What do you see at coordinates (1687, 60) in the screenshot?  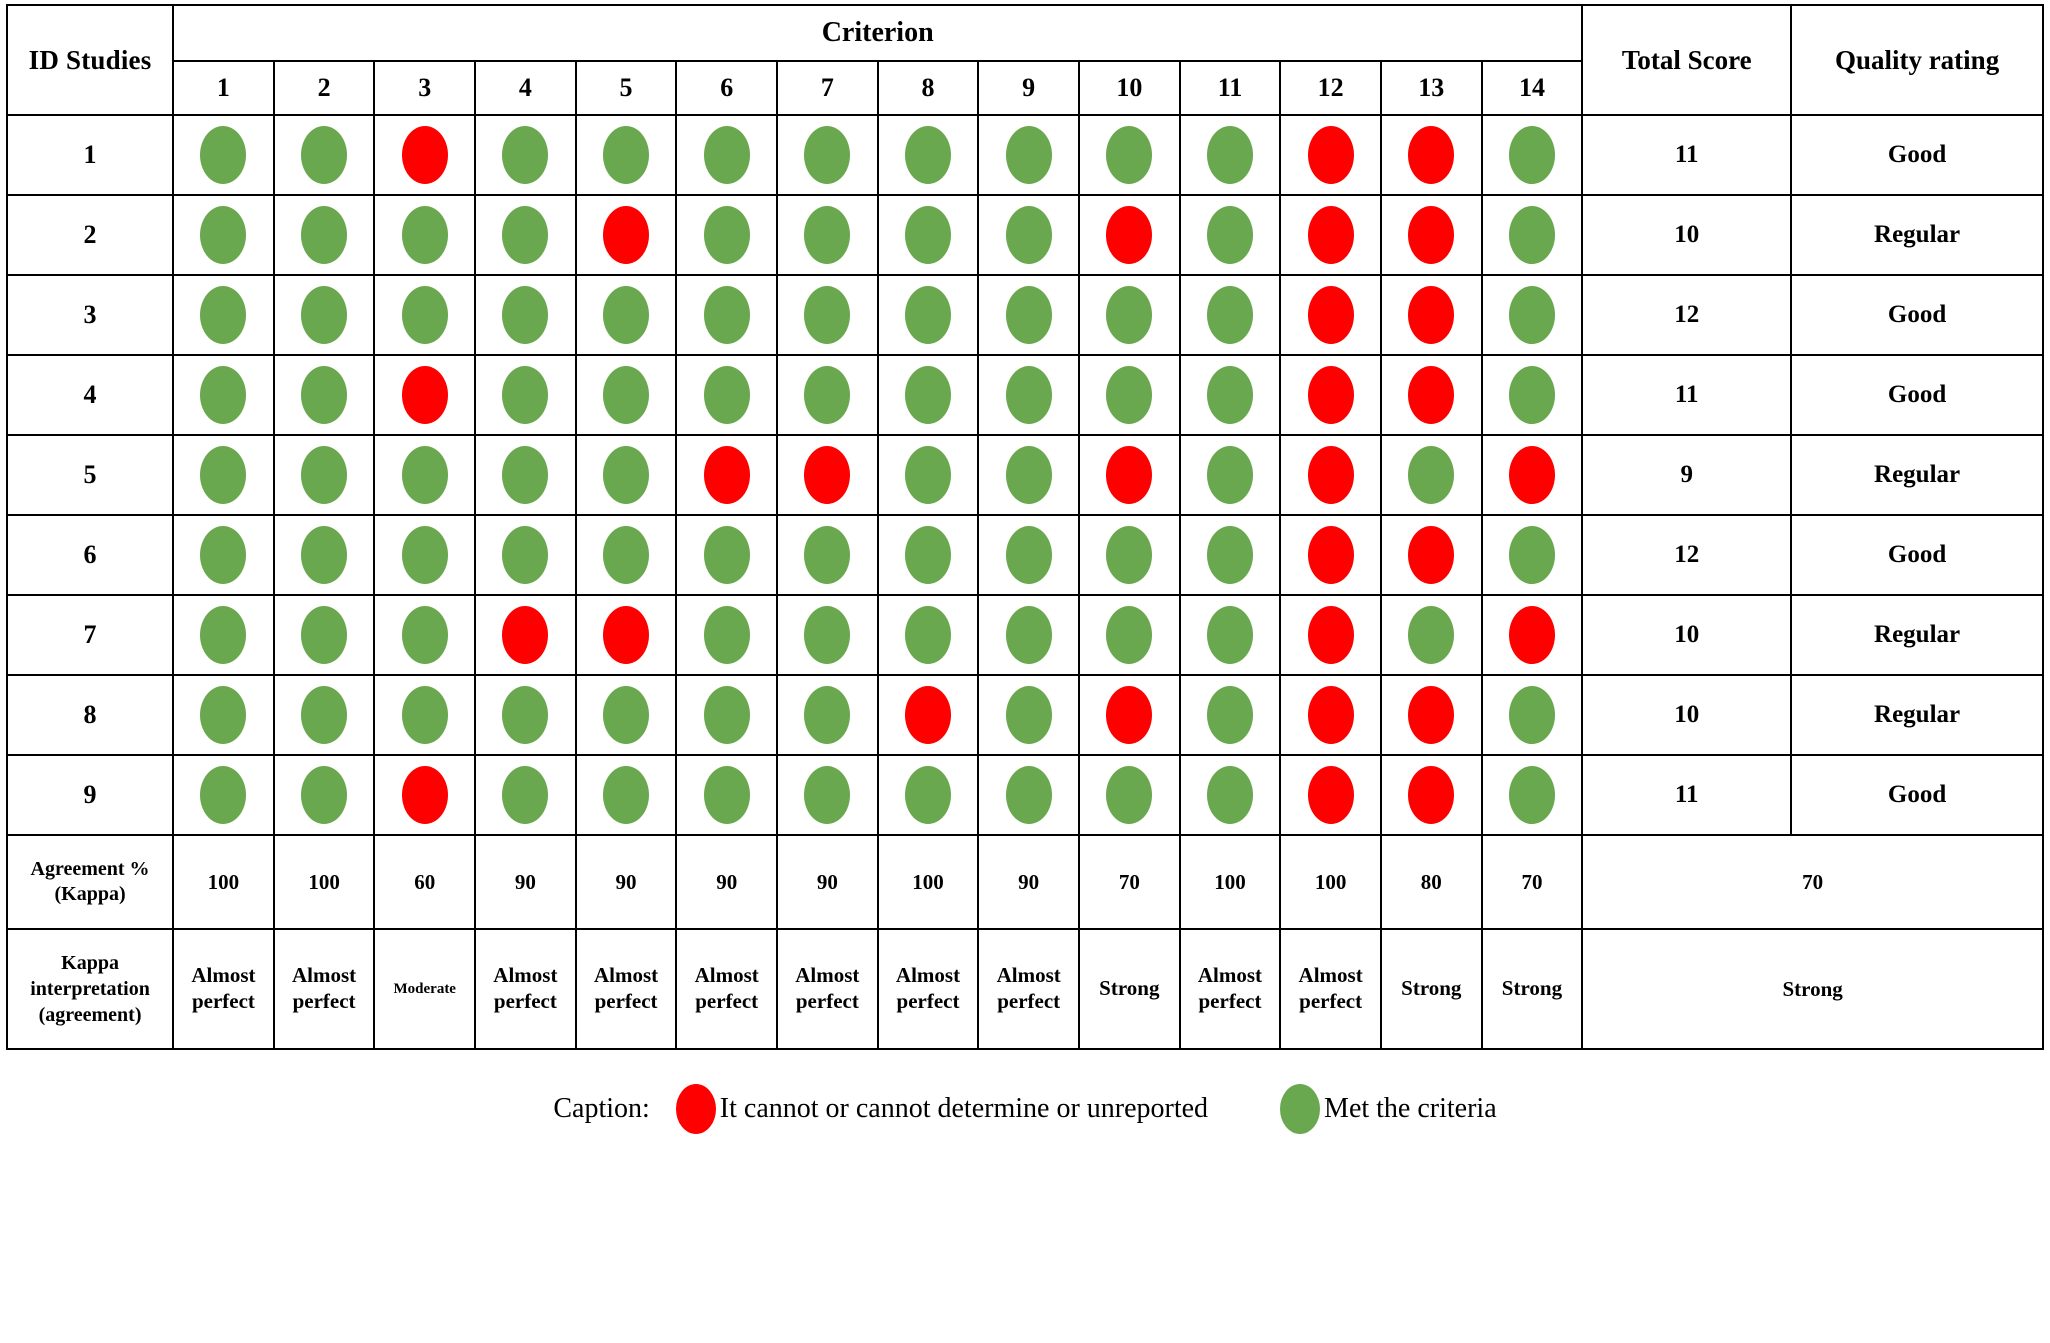 I see `header-total-score: Total Score` at bounding box center [1687, 60].